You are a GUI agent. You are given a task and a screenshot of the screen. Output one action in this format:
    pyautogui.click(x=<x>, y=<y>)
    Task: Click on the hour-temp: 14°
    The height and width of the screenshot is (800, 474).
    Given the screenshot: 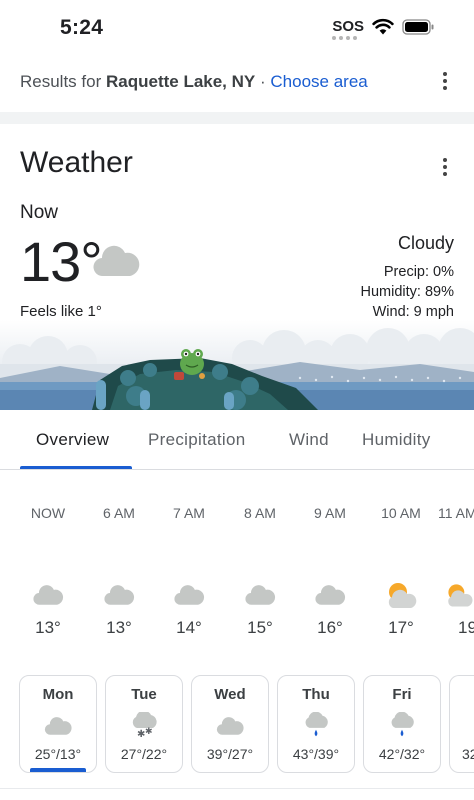 What is the action you would take?
    pyautogui.click(x=189, y=627)
    